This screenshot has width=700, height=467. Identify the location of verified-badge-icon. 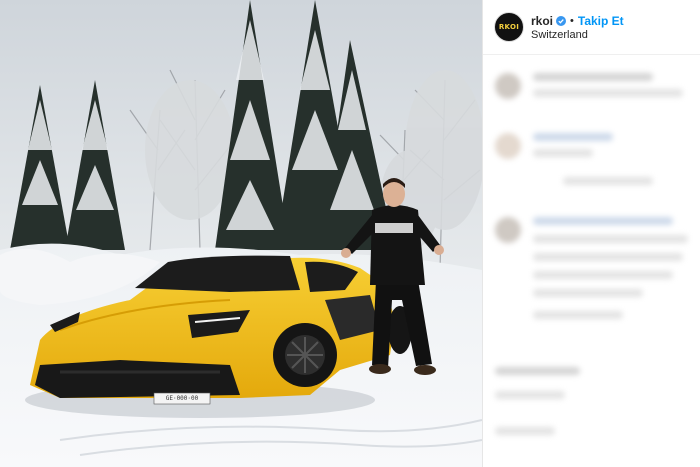
(561, 21).